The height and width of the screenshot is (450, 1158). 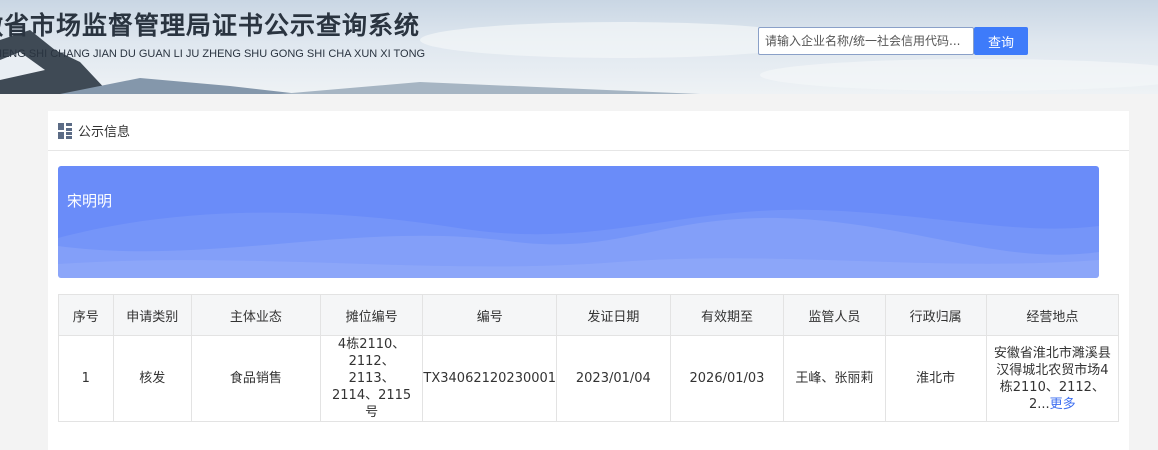 What do you see at coordinates (104, 132) in the screenshot?
I see `section-title: 公示信息` at bounding box center [104, 132].